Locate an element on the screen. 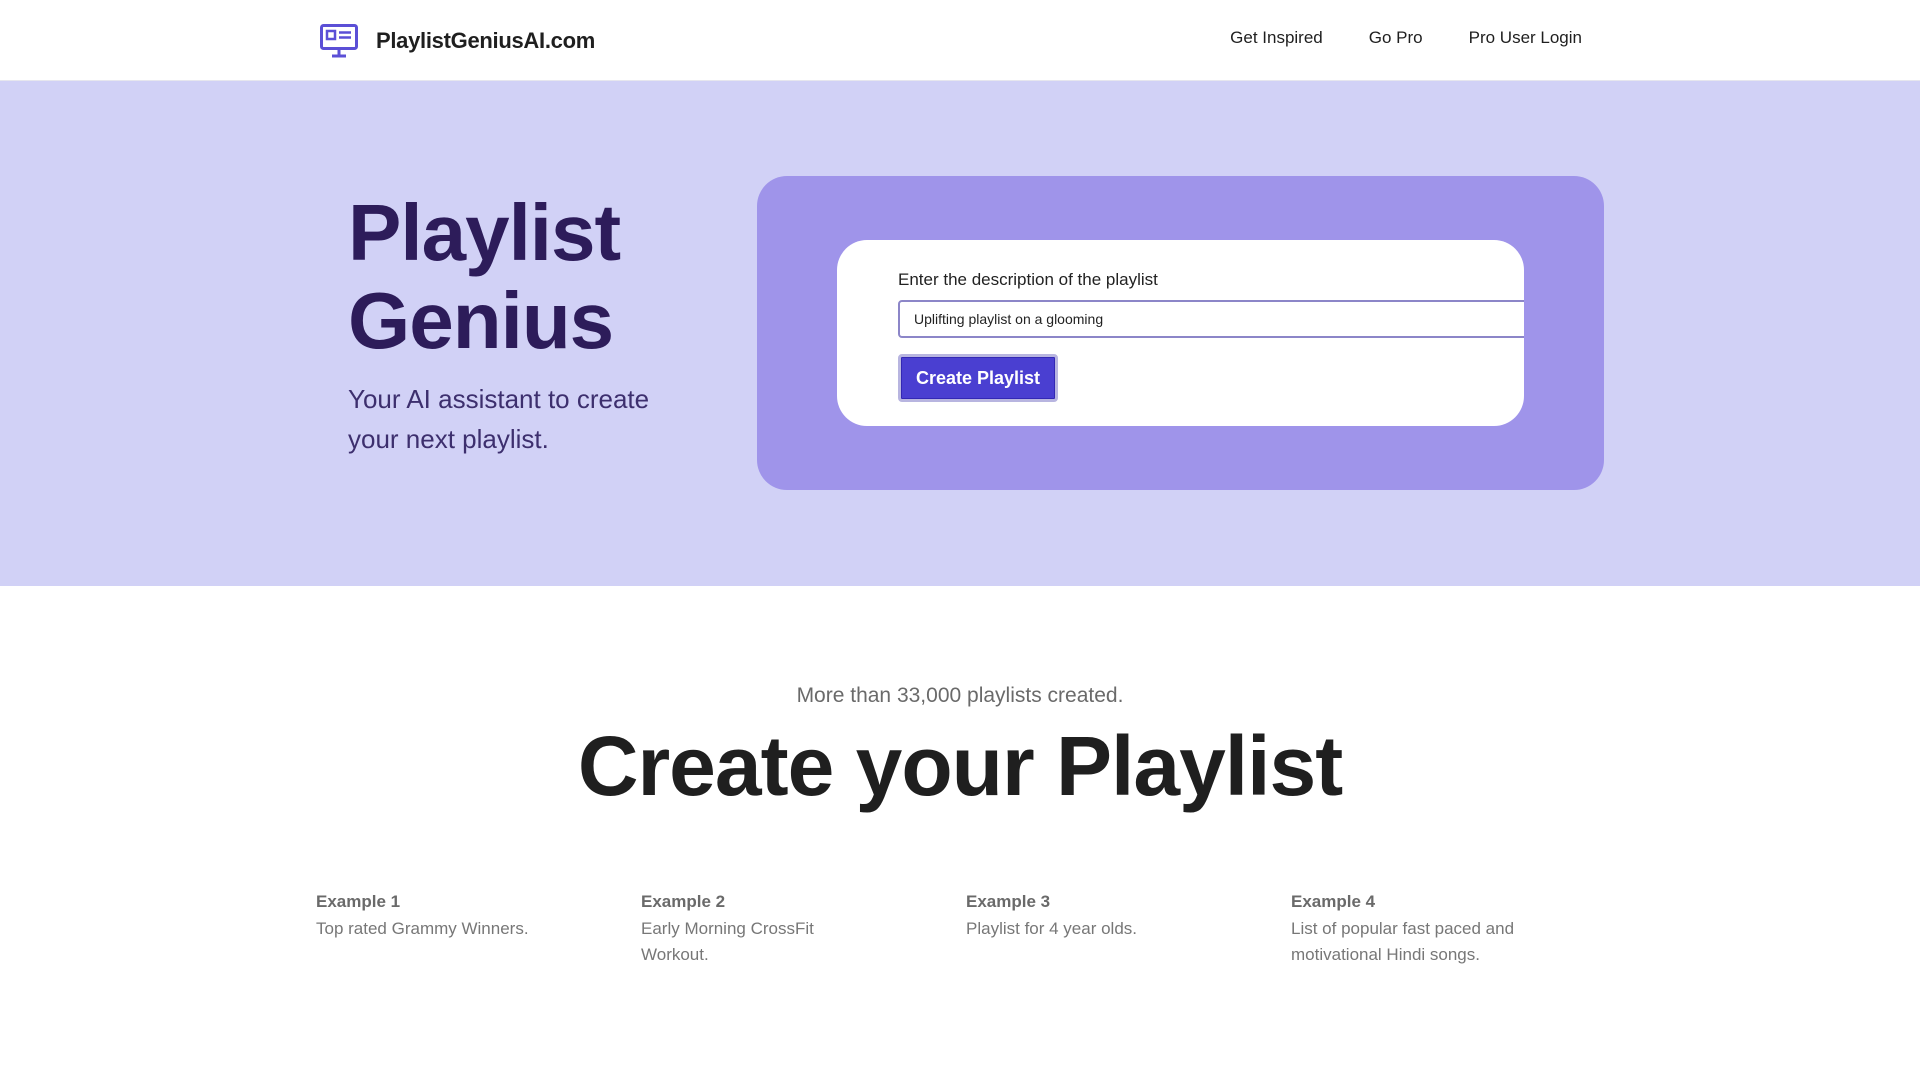 The height and width of the screenshot is (1080, 1920). nav-pro-user-login: Pro User Login is located at coordinates (1525, 38).